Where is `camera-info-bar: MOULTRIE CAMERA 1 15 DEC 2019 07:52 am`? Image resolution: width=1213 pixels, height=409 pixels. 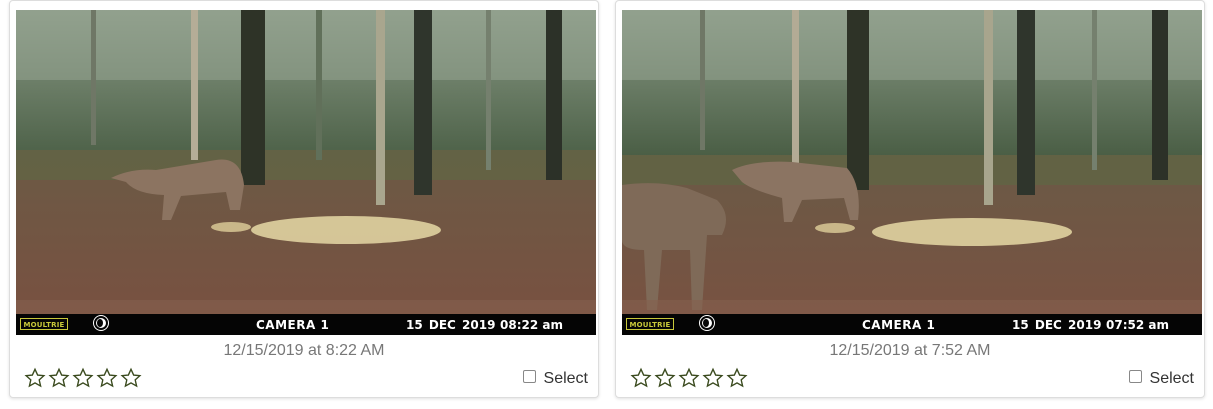
camera-info-bar: MOULTRIE CAMERA 1 15 DEC 2019 07:52 am is located at coordinates (912, 324).